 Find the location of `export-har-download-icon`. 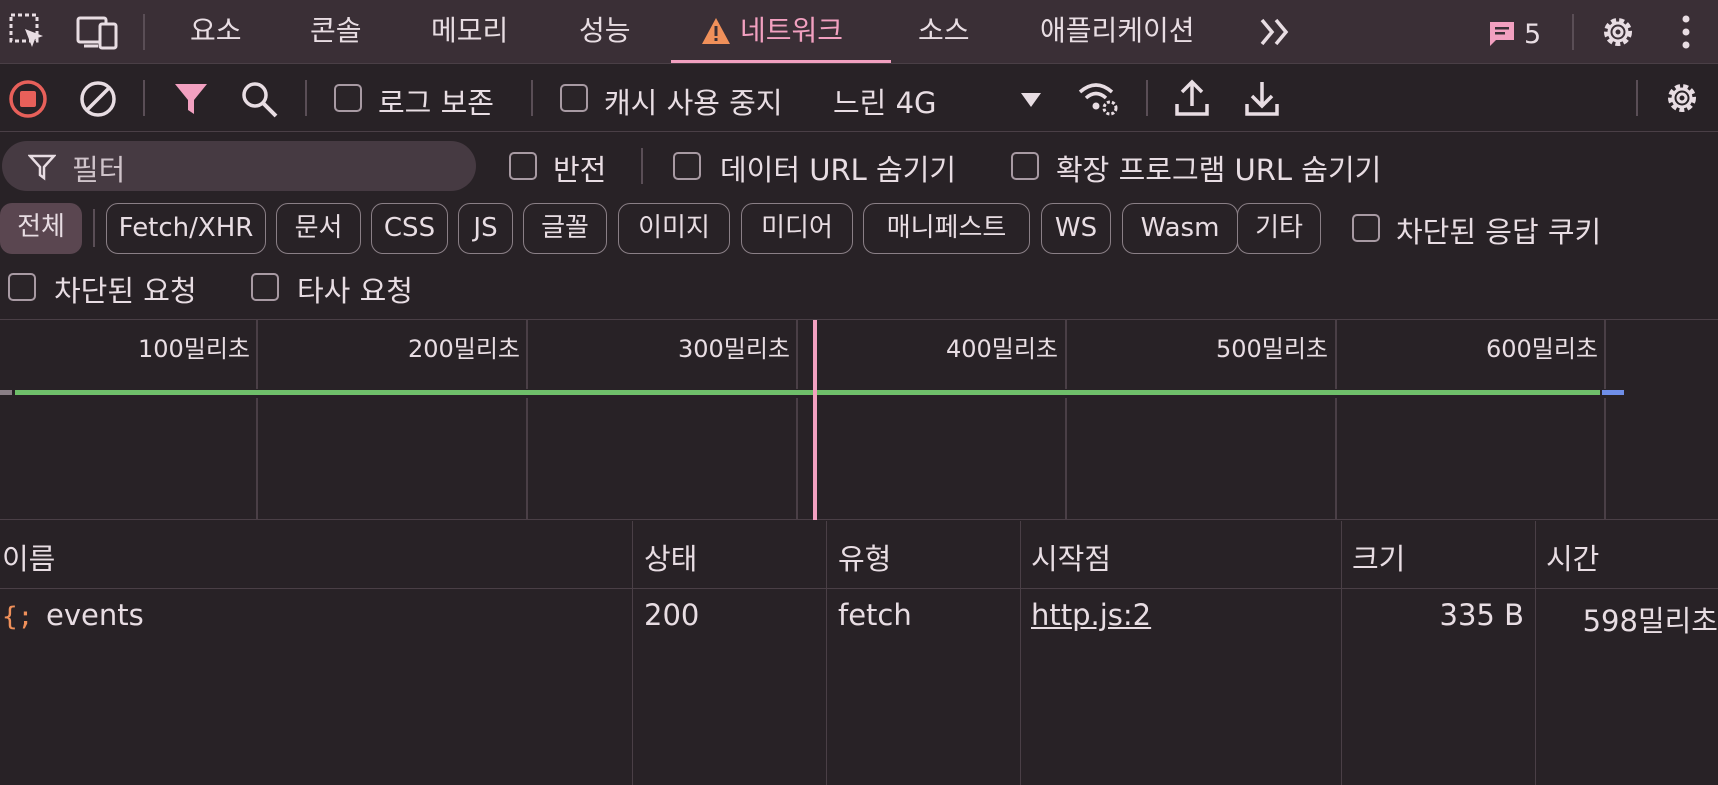

export-har-download-icon is located at coordinates (1262, 98).